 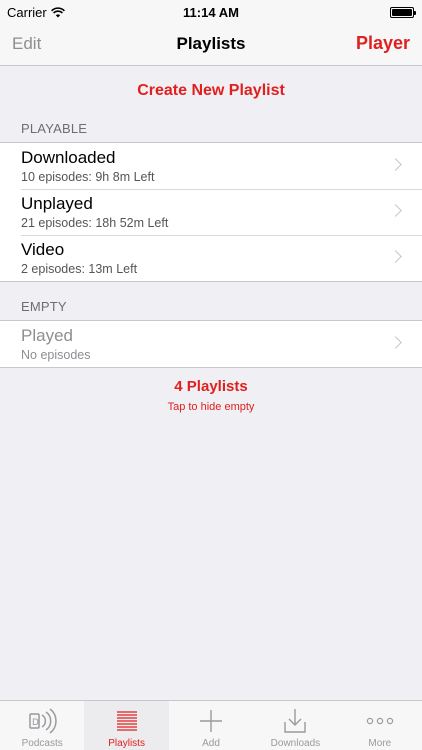 I want to click on tab-playlists: Playlists, so click(x=126, y=725).